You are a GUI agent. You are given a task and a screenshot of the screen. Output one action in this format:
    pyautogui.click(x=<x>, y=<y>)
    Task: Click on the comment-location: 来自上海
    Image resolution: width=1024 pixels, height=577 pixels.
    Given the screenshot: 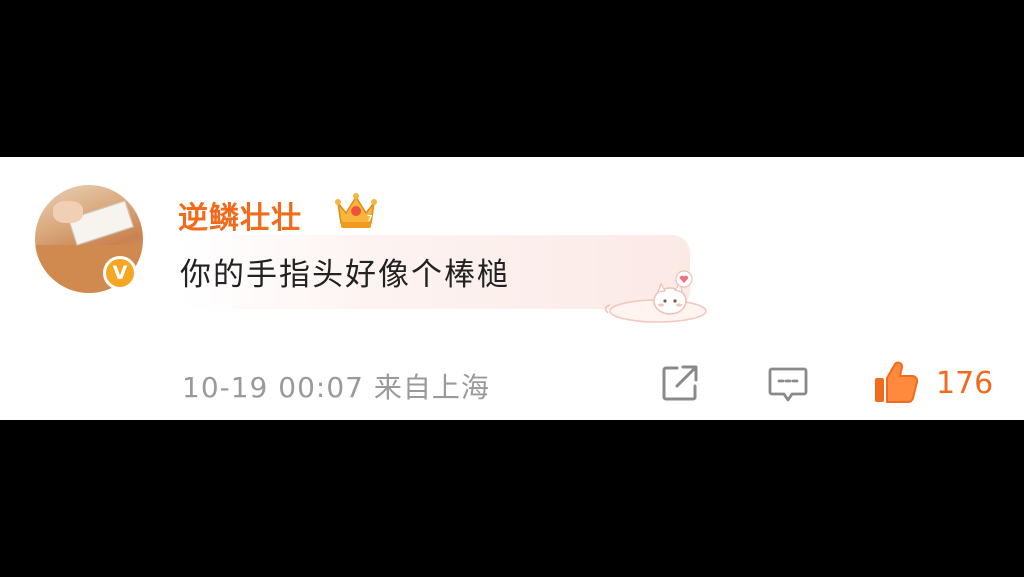 What is the action you would take?
    pyautogui.click(x=431, y=387)
    